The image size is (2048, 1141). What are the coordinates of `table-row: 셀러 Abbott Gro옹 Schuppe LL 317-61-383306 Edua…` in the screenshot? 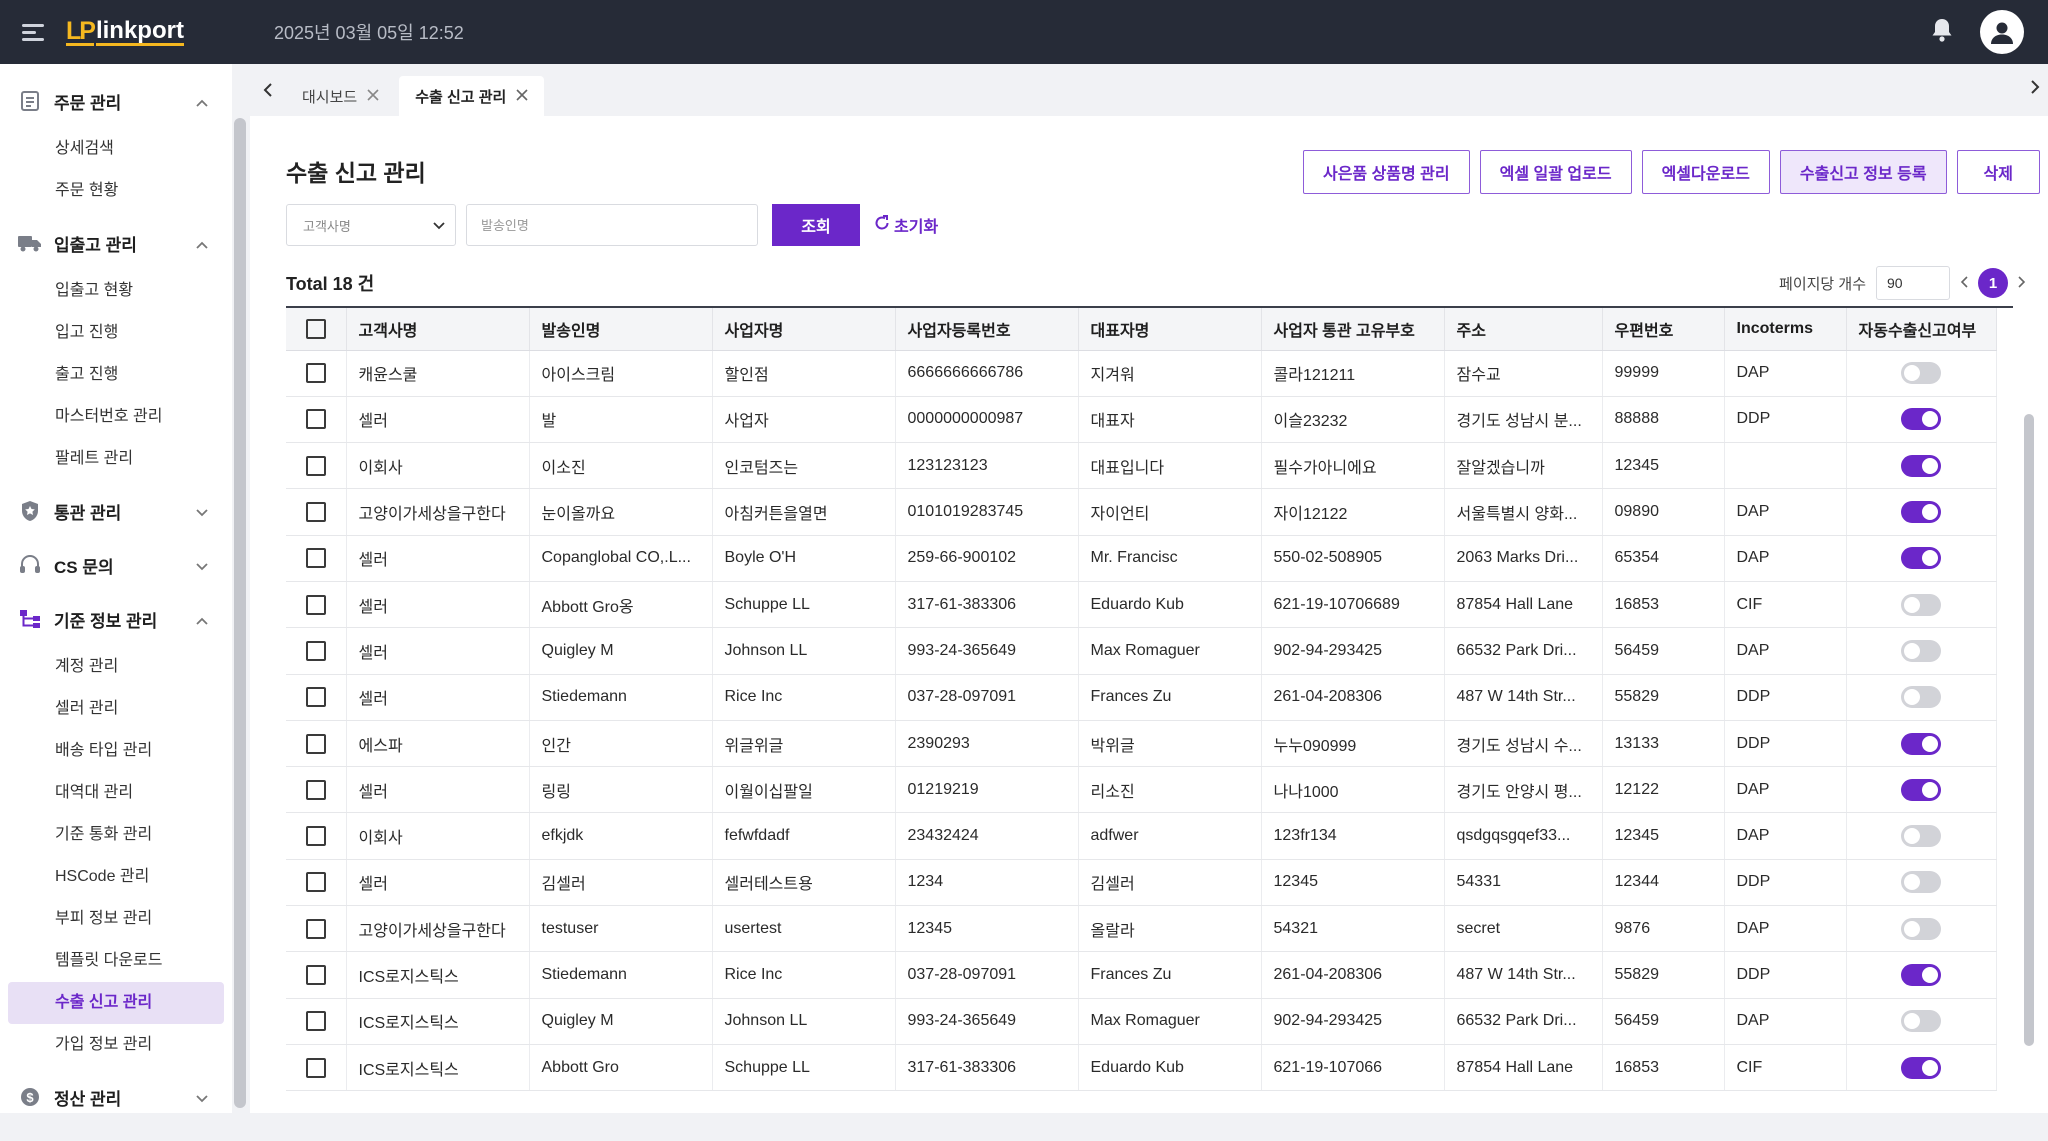 It's located at (1141, 605).